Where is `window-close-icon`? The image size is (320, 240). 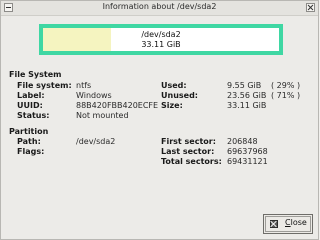 window-close-icon is located at coordinates (310, 7).